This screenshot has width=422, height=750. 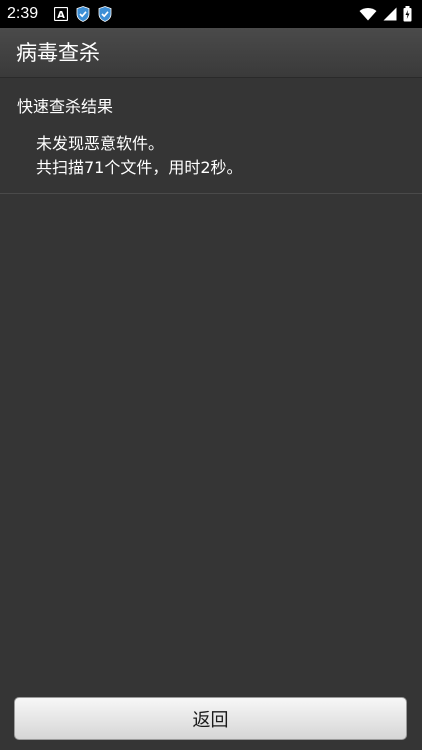 What do you see at coordinates (210, 718) in the screenshot?
I see `back-button: 返回` at bounding box center [210, 718].